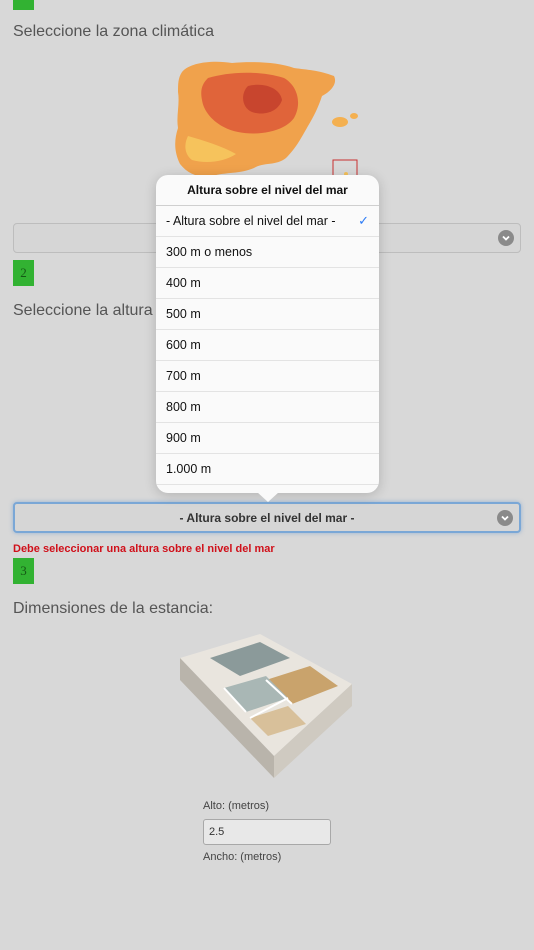 The image size is (534, 950). What do you see at coordinates (183, 438) in the screenshot?
I see `picker-option-label: 900 m` at bounding box center [183, 438].